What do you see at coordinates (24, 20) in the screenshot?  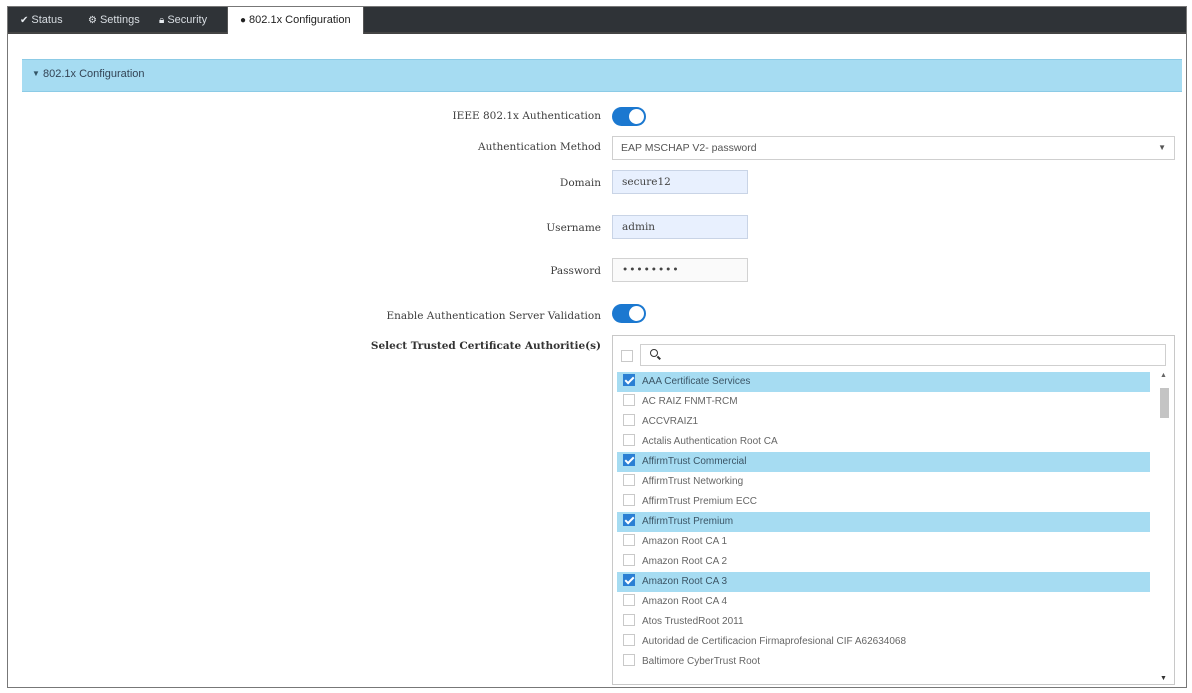 I see `check-icon: ✔` at bounding box center [24, 20].